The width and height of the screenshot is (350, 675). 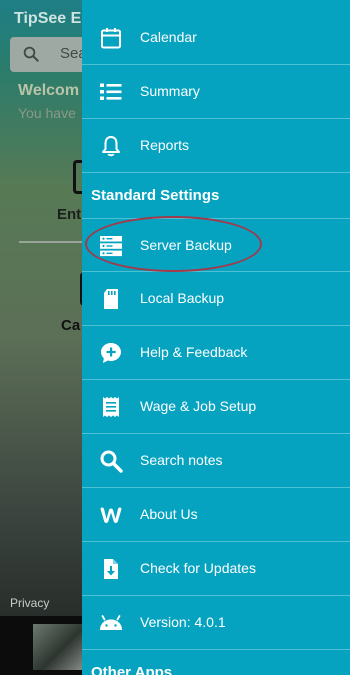 What do you see at coordinates (169, 514) in the screenshot?
I see `menu-item-label: About Us` at bounding box center [169, 514].